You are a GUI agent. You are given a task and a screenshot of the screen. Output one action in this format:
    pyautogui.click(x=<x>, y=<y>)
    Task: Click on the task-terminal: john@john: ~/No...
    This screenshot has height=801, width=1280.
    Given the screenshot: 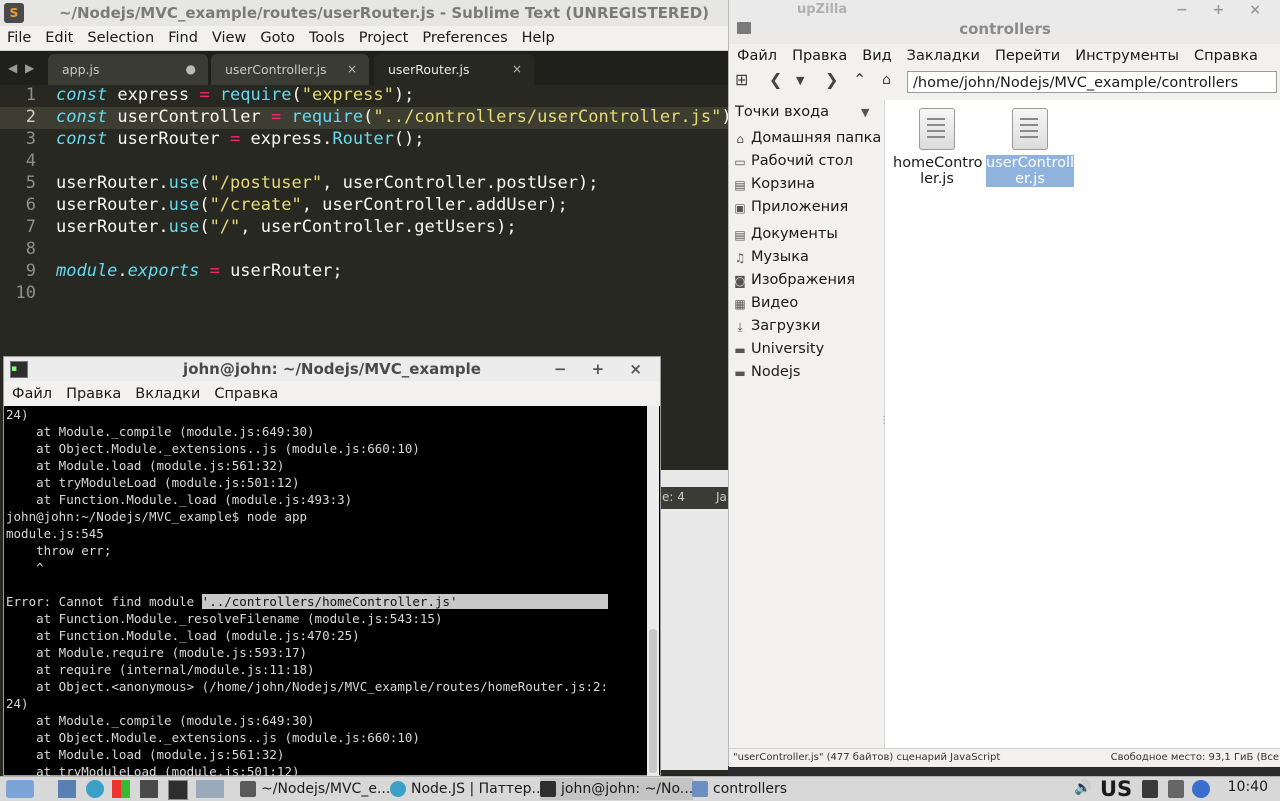 What is the action you would take?
    pyautogui.click(x=617, y=789)
    